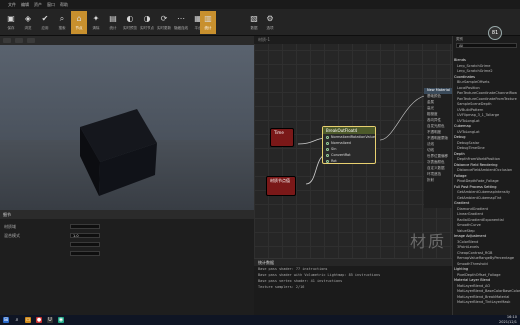 Image resolution: width=520 pixels, height=325 pixels. Describe the element at coordinates (254, 28) in the screenshot. I see `toolbar-button-label: 数据` at that location.